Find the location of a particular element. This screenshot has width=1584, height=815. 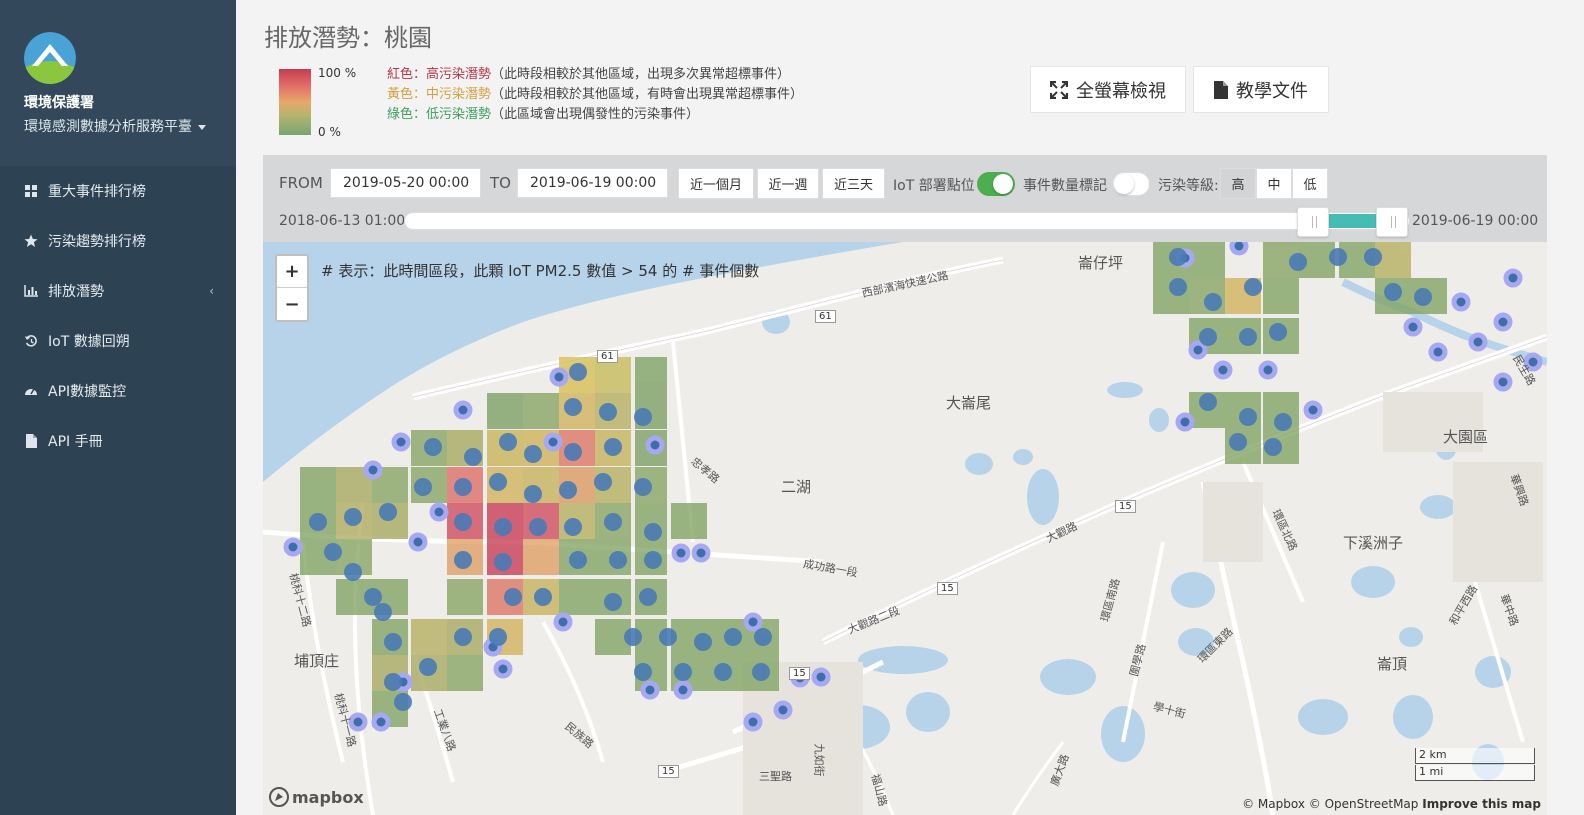

attribution-text: © Mapbox © OpenStreetMap is located at coordinates (1330, 804).